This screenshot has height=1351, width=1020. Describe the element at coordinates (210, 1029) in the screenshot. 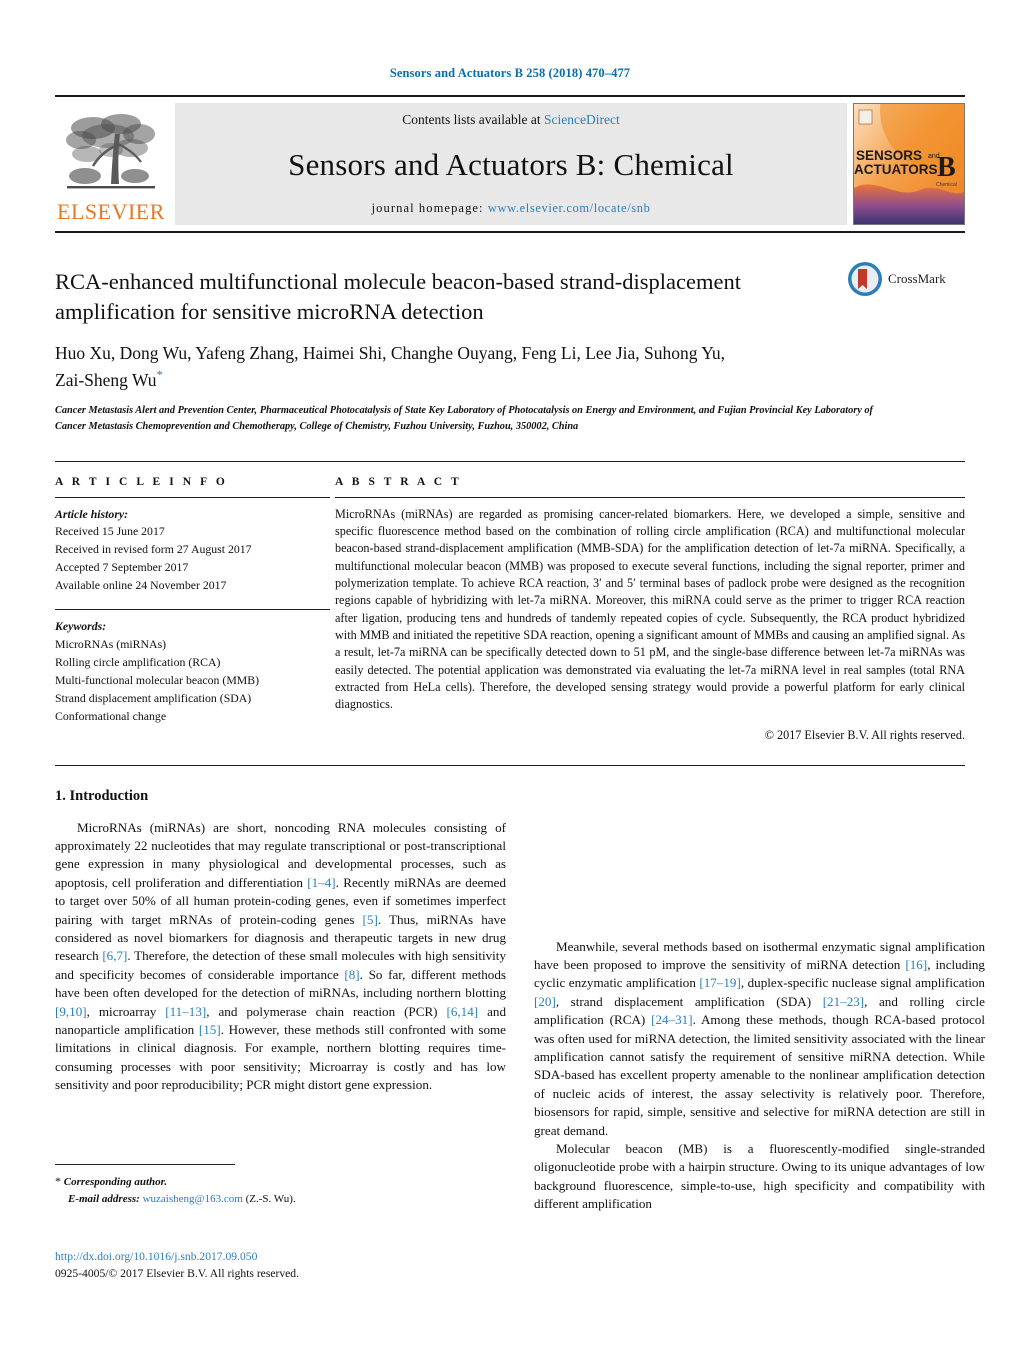

I see `citation-ref: [15]` at that location.